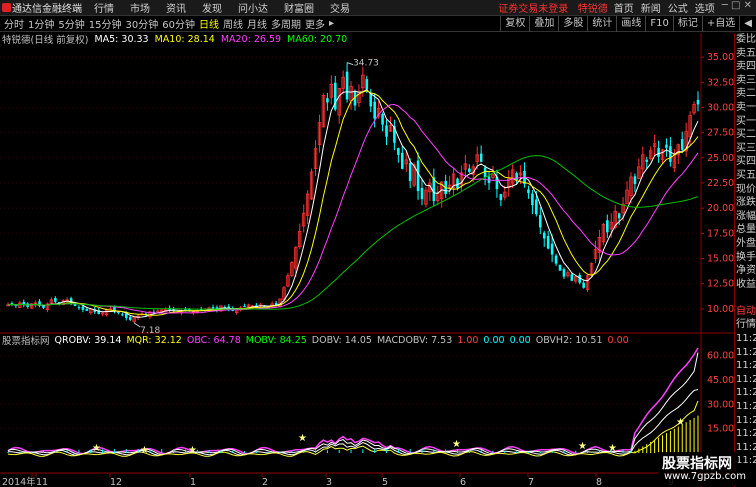 Image resolution: width=756 pixels, height=487 pixels. Describe the element at coordinates (746, 393) in the screenshot. I see `side-label-26: 11:2` at that location.